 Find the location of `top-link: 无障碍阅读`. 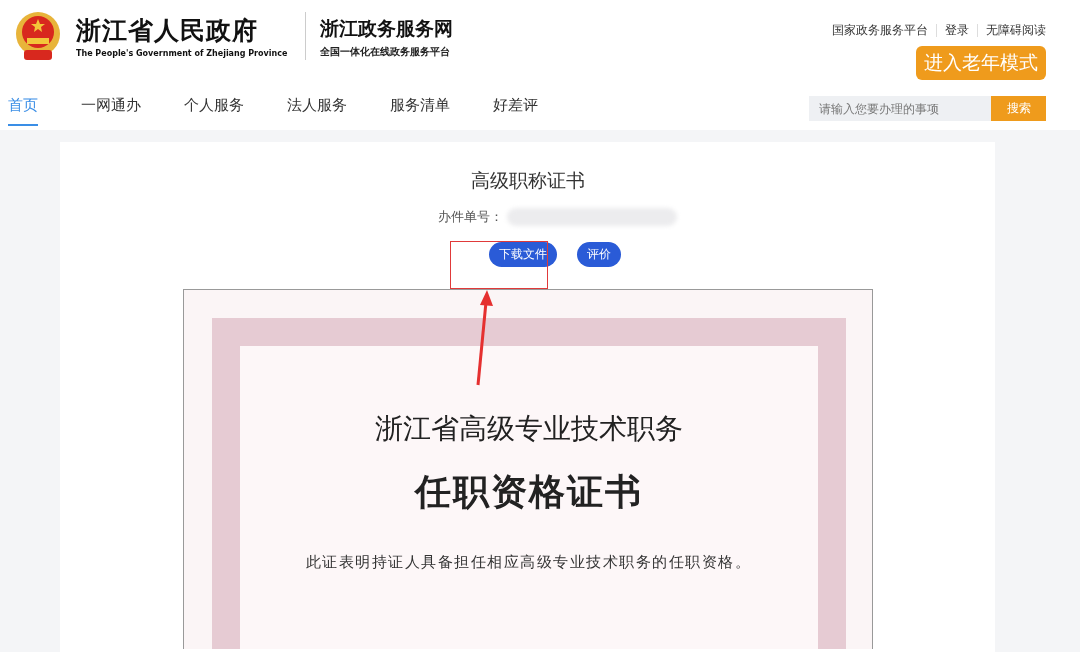

top-link: 无障碍阅读 is located at coordinates (1011, 30).